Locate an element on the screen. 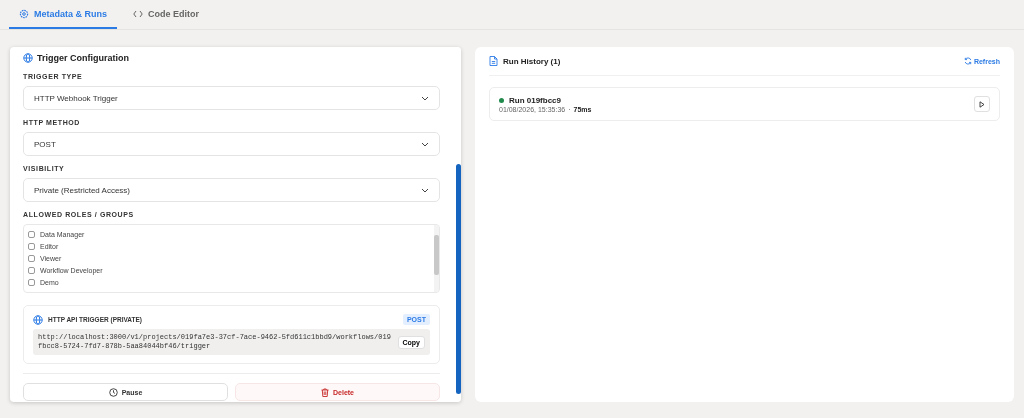  tab: Metadata & Runs is located at coordinates (63, 14).